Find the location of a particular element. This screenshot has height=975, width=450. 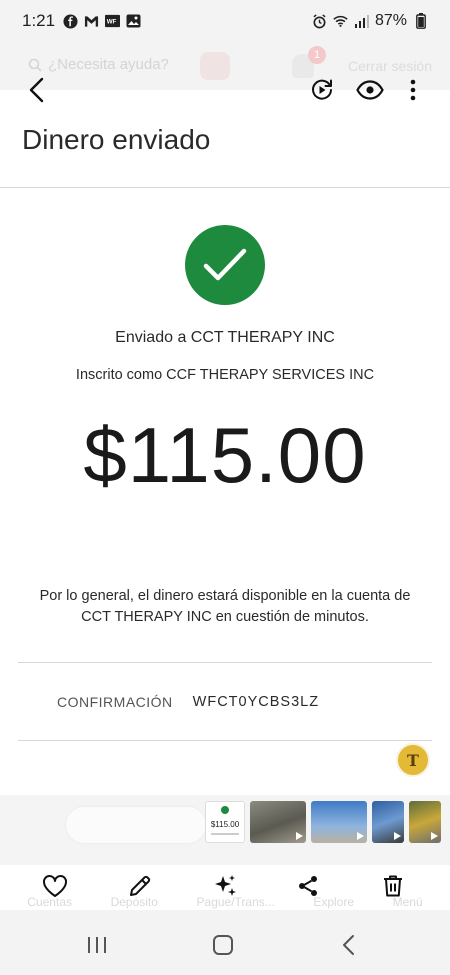

system-nav-bar is located at coordinates (225, 942).